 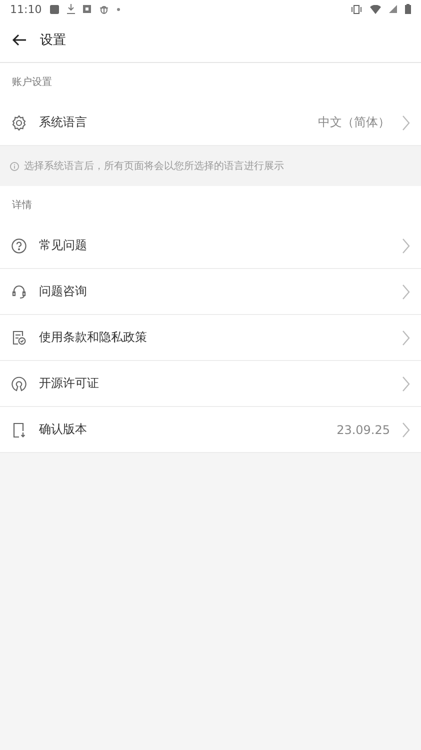 What do you see at coordinates (19, 338) in the screenshot?
I see `document-check-icon` at bounding box center [19, 338].